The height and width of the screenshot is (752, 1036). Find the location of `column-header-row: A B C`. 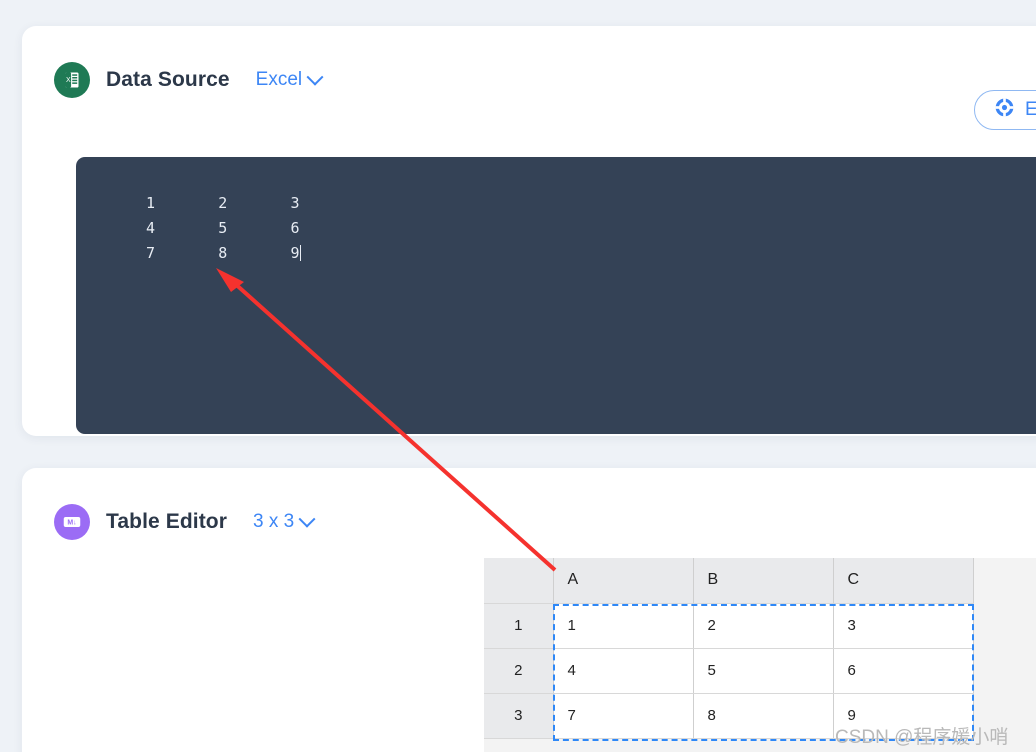

column-header-row: A B C is located at coordinates (729, 581).